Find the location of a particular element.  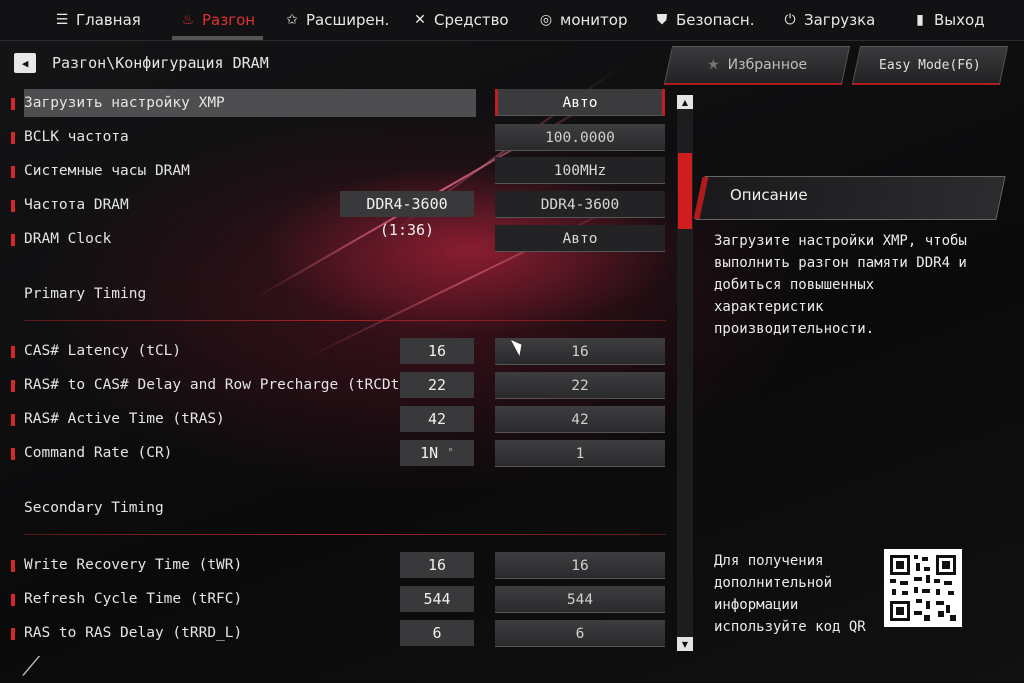

tab-hw-monitor: ◎ монитор is located at coordinates (583, 20).